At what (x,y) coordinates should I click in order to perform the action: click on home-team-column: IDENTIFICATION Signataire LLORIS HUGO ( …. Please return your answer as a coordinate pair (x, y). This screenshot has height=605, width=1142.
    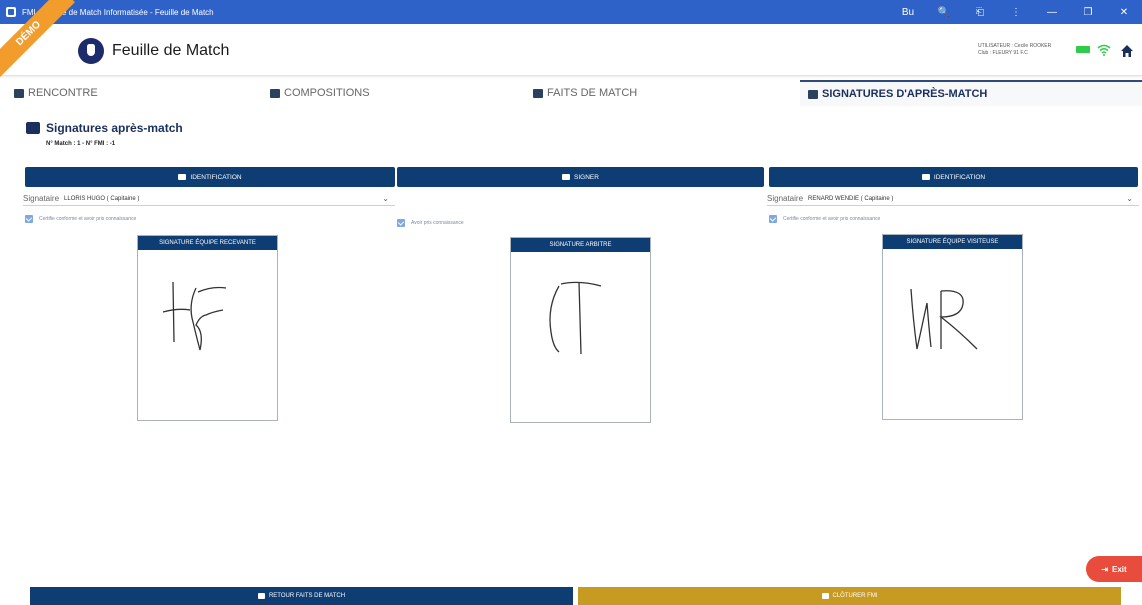
    Looking at the image, I should click on (209, 297).